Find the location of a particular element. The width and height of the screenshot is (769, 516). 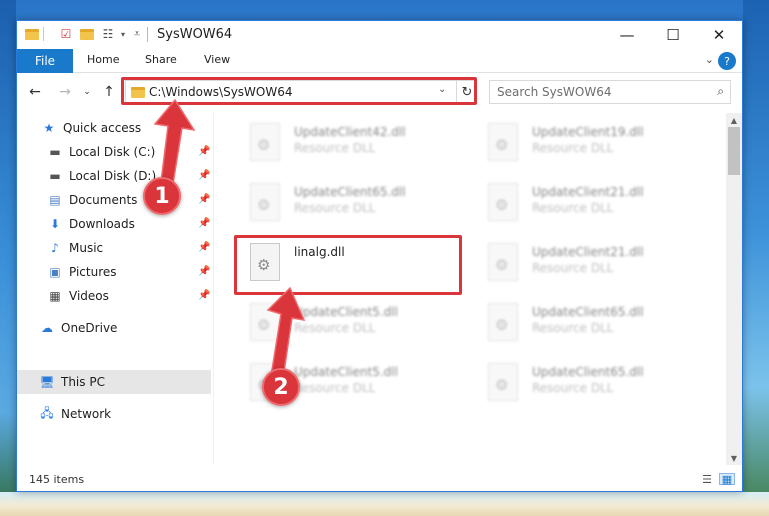

refresh-button: ↻ is located at coordinates (466, 92).